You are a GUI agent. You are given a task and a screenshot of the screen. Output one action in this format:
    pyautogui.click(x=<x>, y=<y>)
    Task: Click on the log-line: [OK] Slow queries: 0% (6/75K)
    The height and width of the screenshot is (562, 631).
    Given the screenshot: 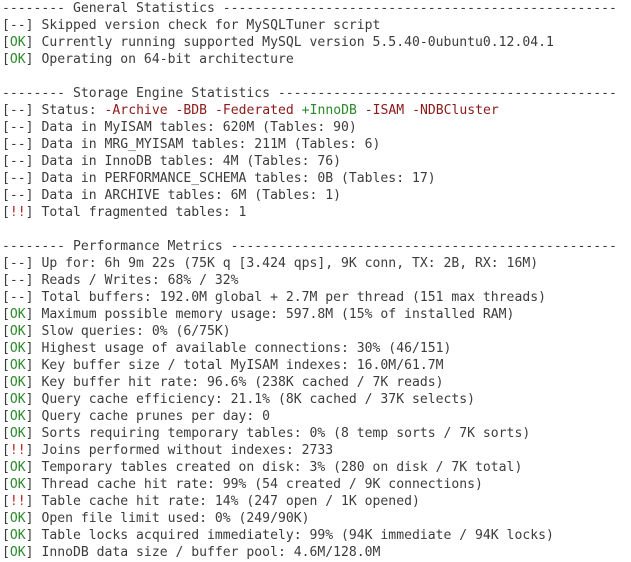 What is the action you would take?
    pyautogui.click(x=315, y=331)
    